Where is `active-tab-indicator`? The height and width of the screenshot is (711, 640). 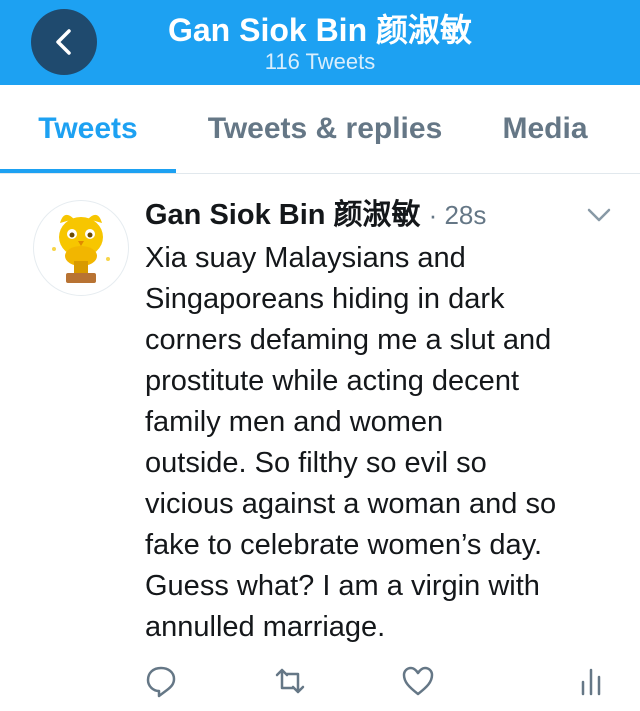 active-tab-indicator is located at coordinates (88, 171).